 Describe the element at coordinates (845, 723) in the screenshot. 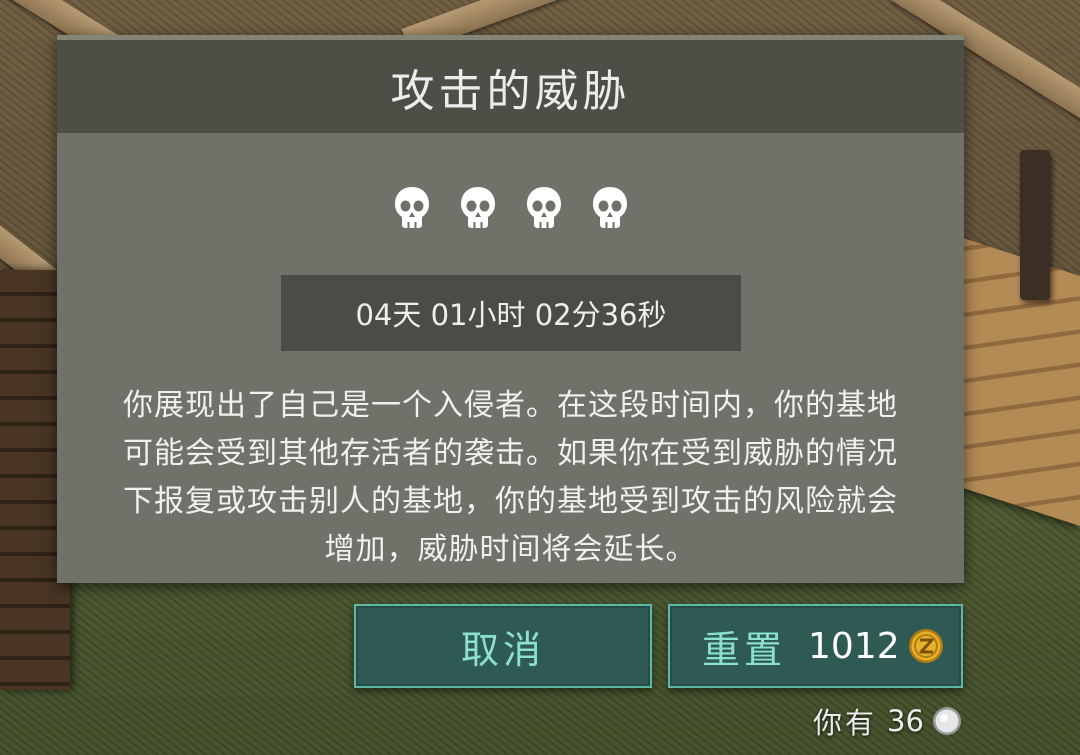

I see `owned-label: 你有` at that location.